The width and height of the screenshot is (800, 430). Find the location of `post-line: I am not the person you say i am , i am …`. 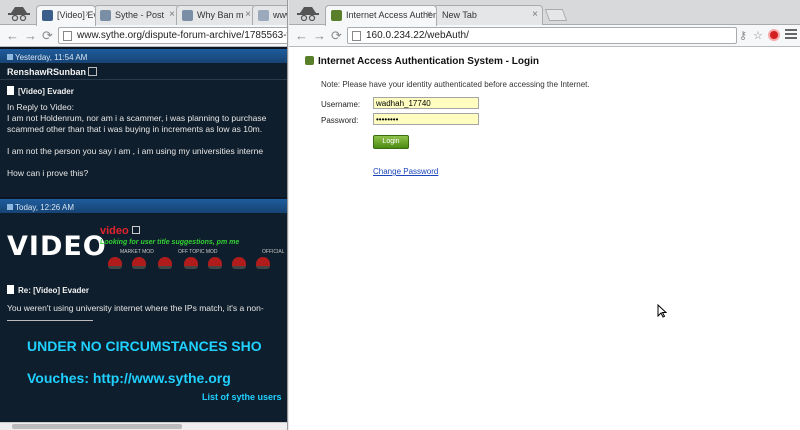

post-line: I am not the person you say i am , i am … is located at coordinates (135, 151).